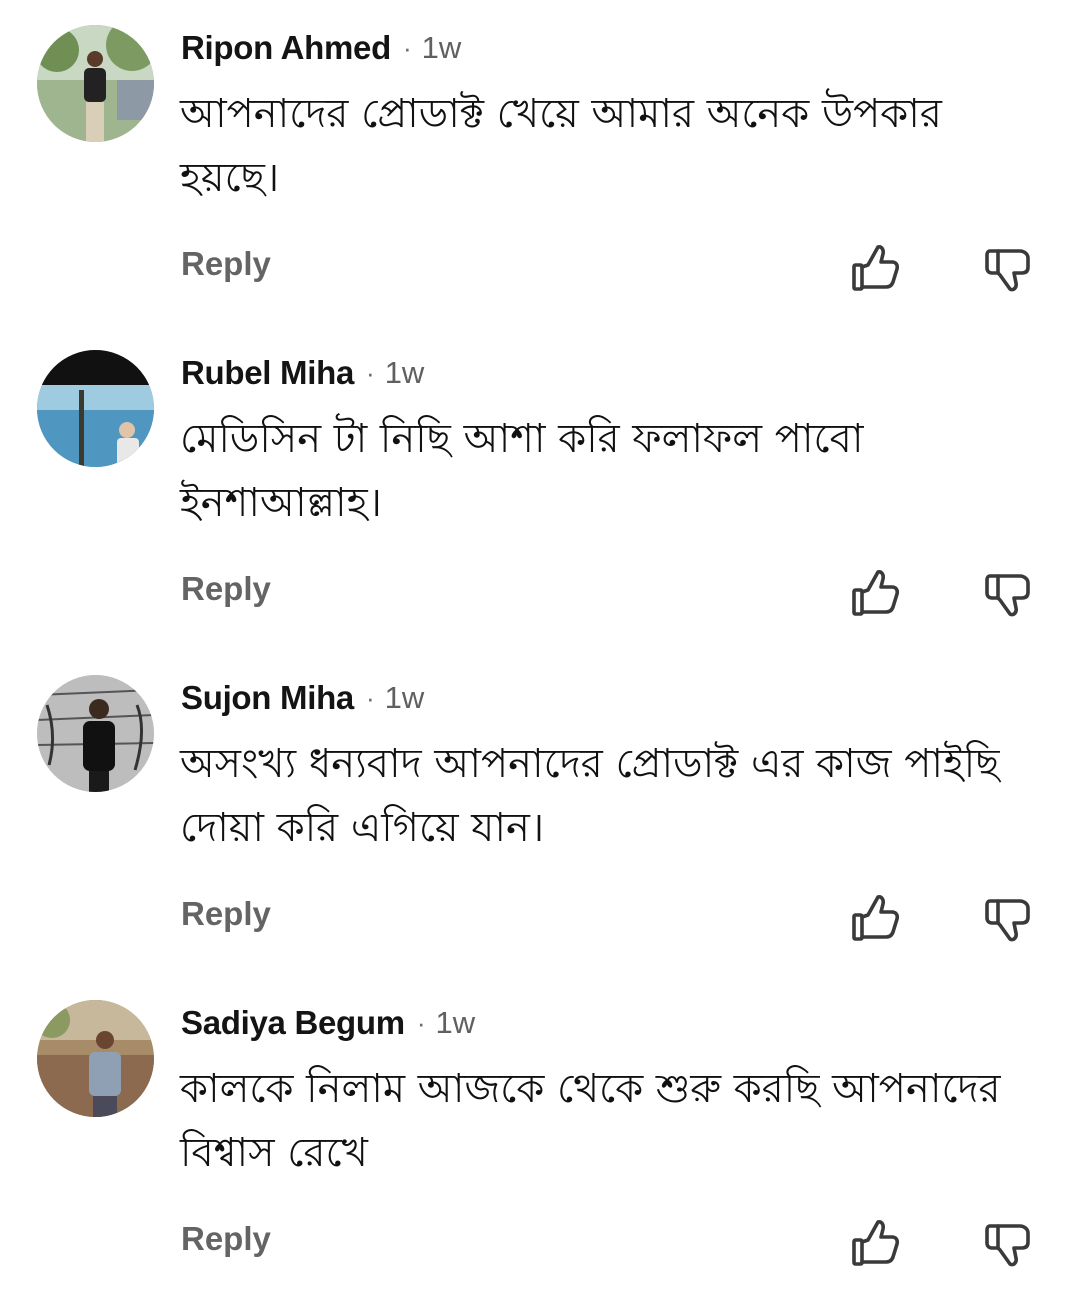 Image resolution: width=1080 pixels, height=1300 pixels. I want to click on author-name: Sujon Miha, so click(267, 698).